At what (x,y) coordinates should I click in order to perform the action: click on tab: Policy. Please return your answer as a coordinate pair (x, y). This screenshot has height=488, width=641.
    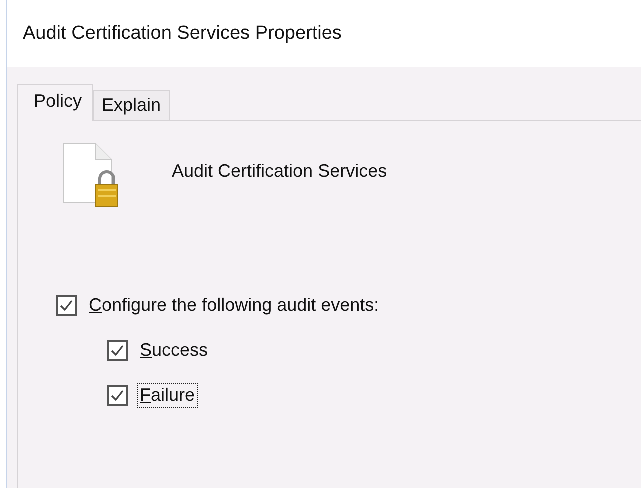
    Looking at the image, I should click on (55, 102).